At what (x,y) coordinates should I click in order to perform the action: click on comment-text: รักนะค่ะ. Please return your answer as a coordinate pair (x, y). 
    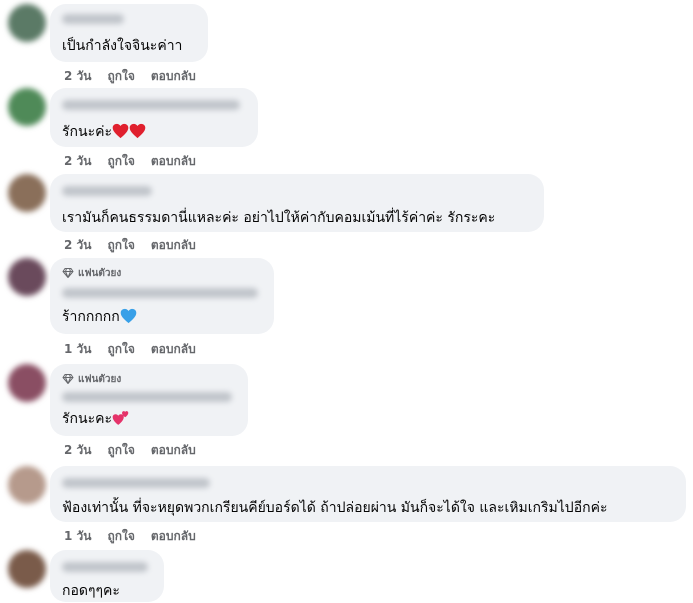
    Looking at the image, I should click on (154, 132).